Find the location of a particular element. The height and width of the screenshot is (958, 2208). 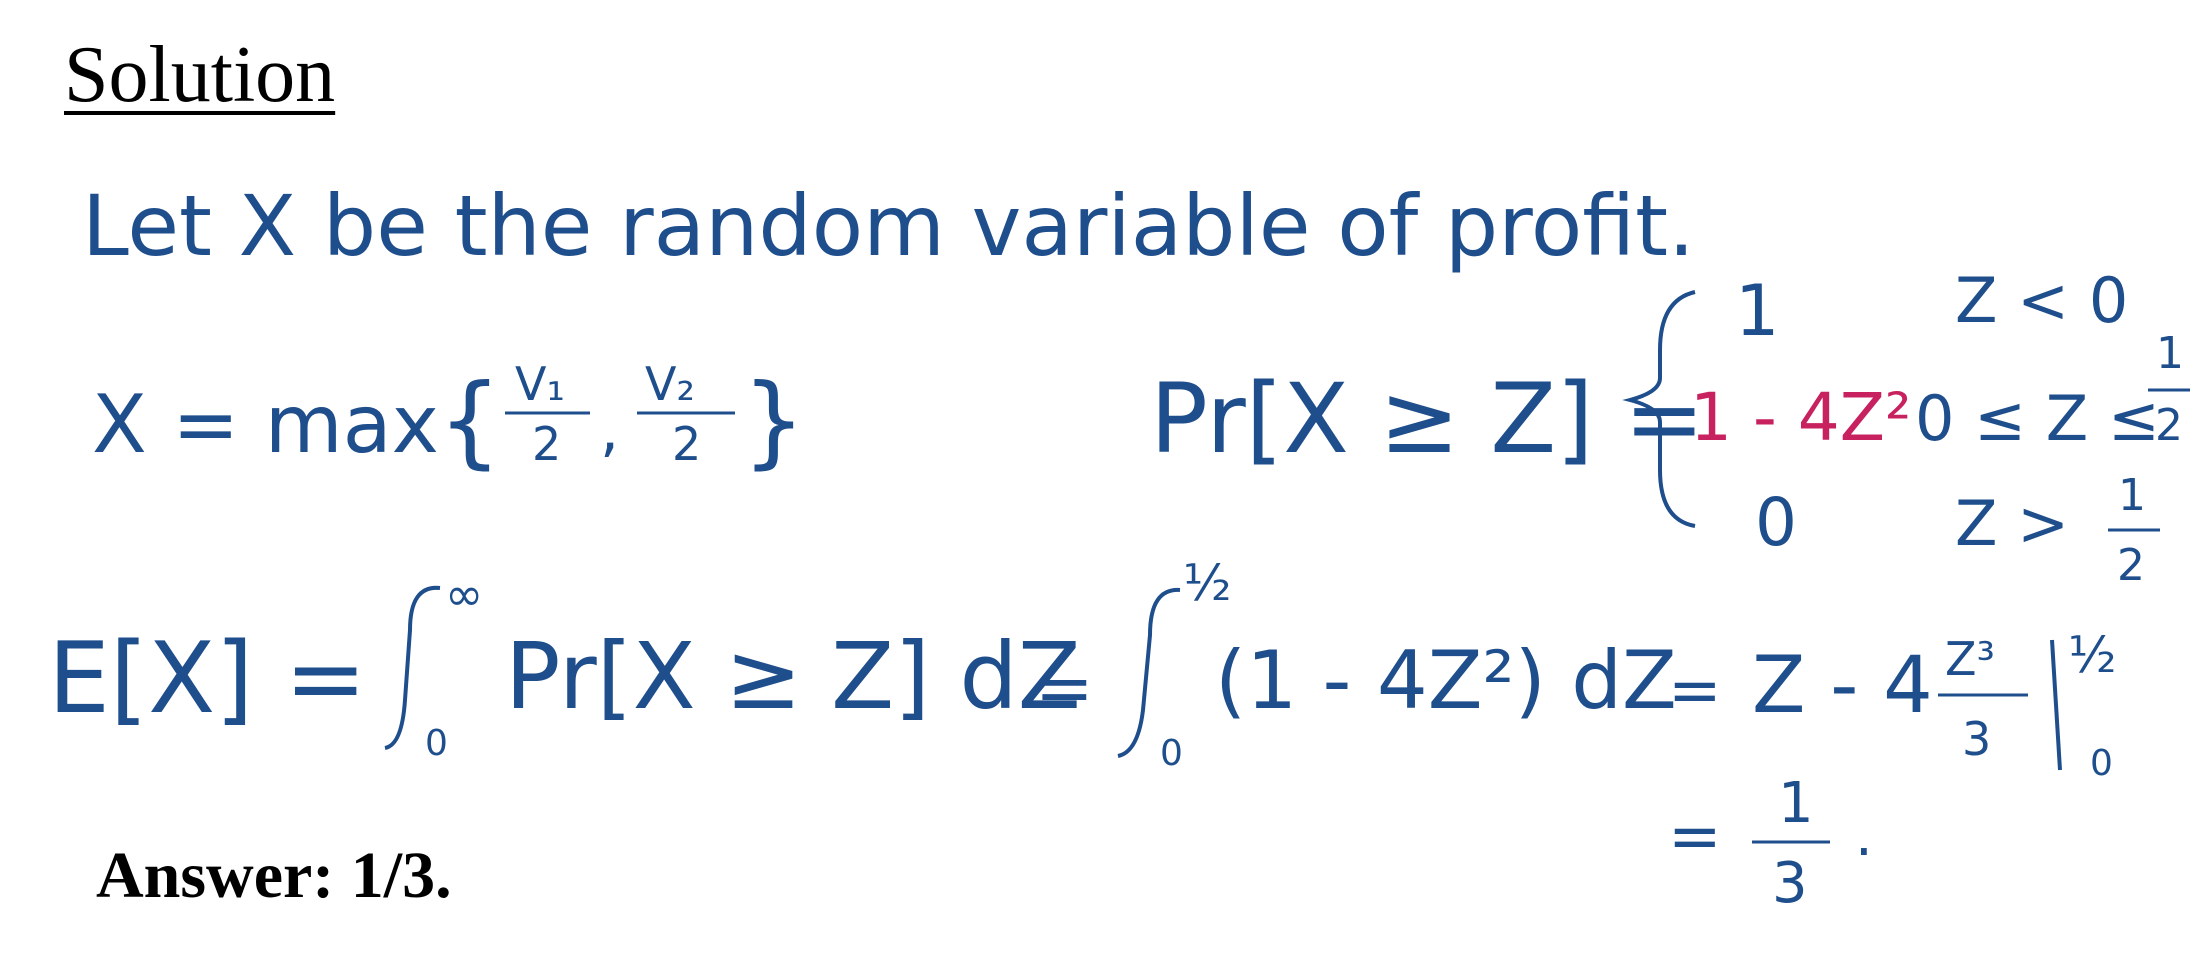

case3-condition: Z > is located at coordinates (2012, 523).